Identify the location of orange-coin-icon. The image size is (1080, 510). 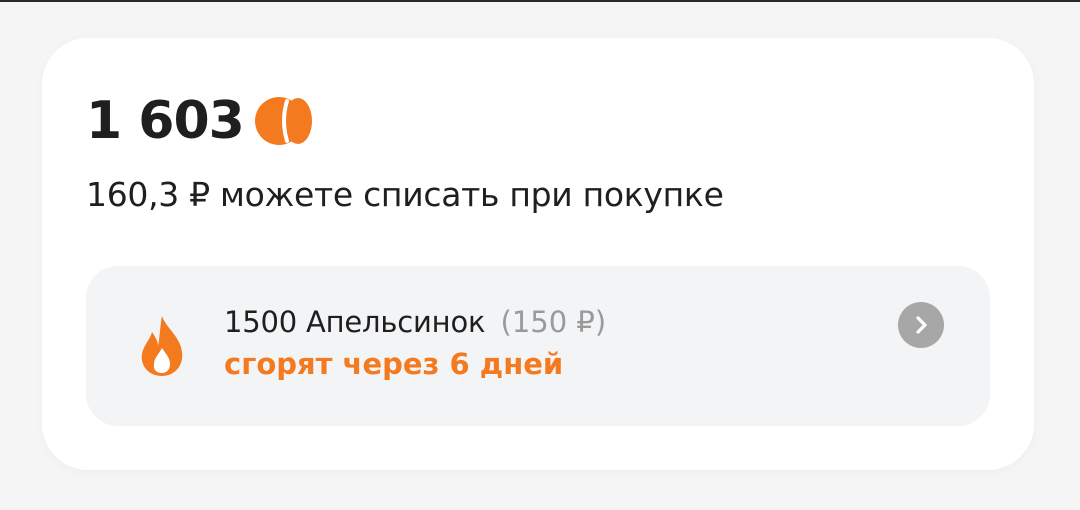
(283, 121).